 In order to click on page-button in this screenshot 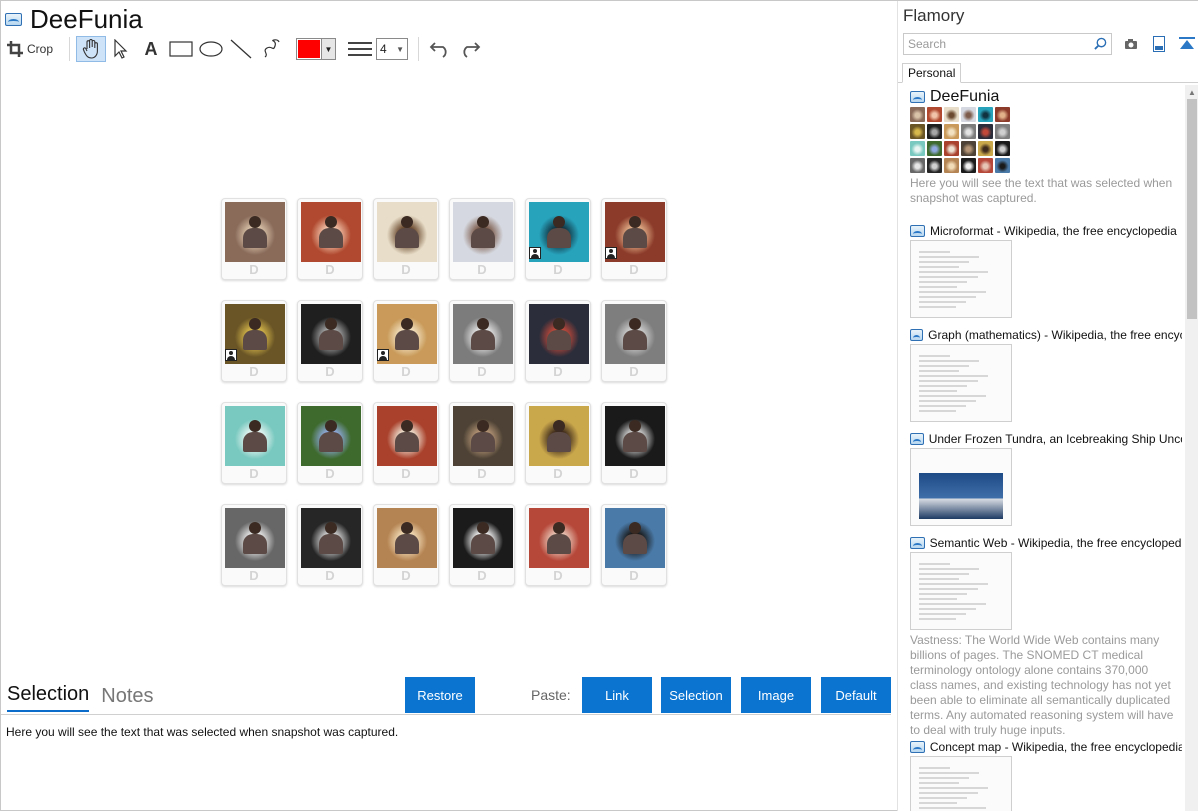, I will do `click(1159, 44)`.